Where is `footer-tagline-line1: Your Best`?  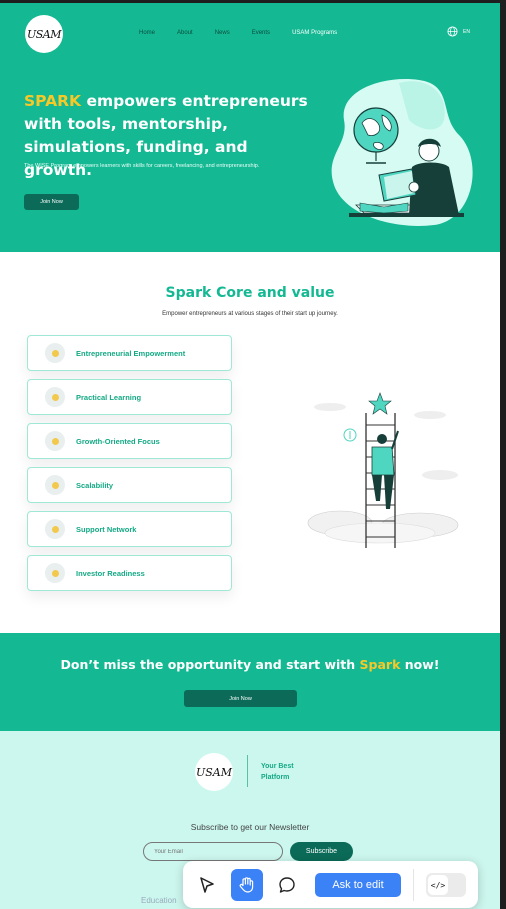
footer-tagline-line1: Your Best is located at coordinates (277, 766).